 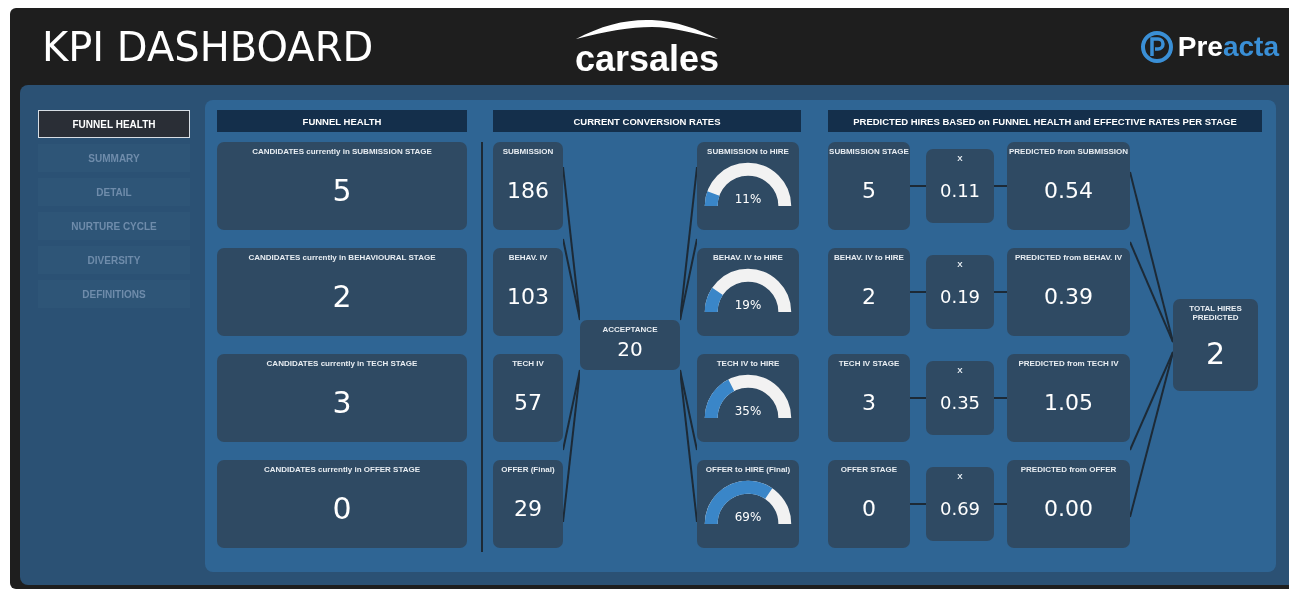 What do you see at coordinates (960, 402) in the screenshot?
I see `card-value: 0.35` at bounding box center [960, 402].